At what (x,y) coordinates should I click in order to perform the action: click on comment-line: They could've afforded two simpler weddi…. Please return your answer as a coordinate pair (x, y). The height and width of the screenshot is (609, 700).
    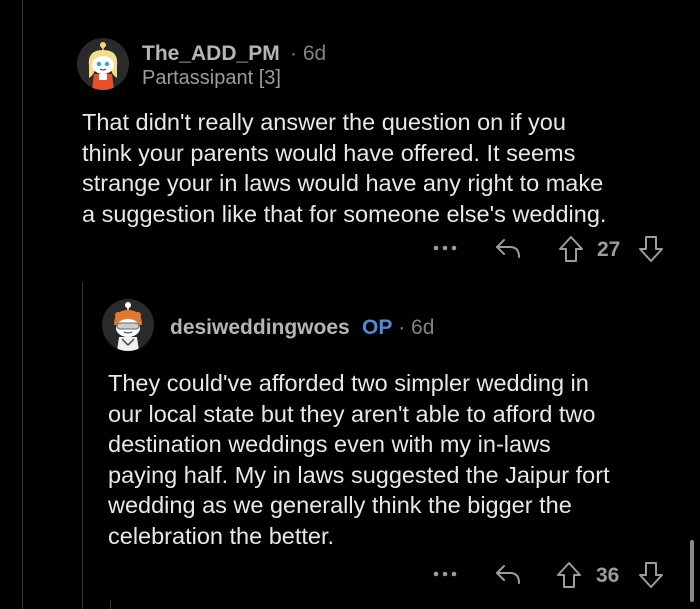
    Looking at the image, I should click on (348, 383).